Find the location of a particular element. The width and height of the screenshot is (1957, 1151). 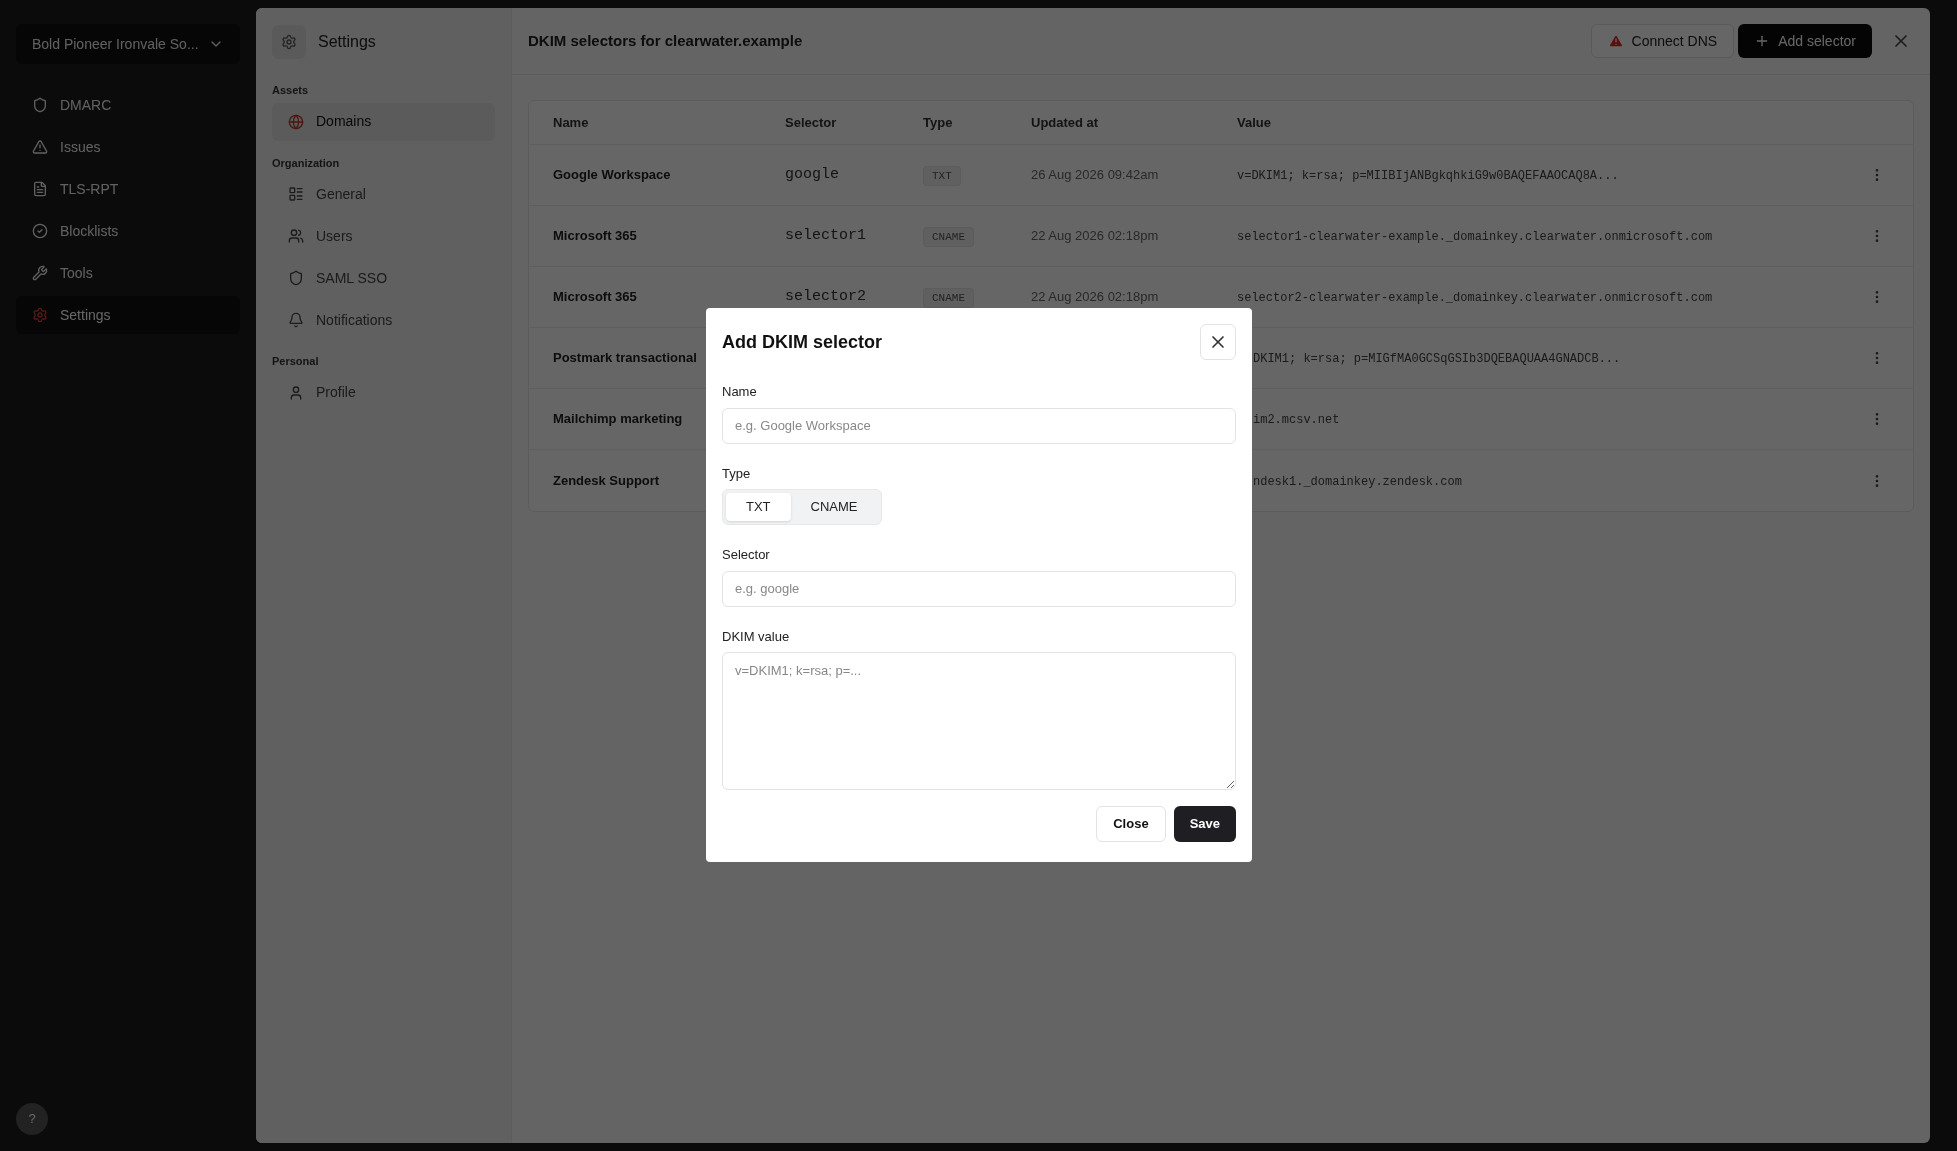

close-dialog-button: Close is located at coordinates (1131, 824).